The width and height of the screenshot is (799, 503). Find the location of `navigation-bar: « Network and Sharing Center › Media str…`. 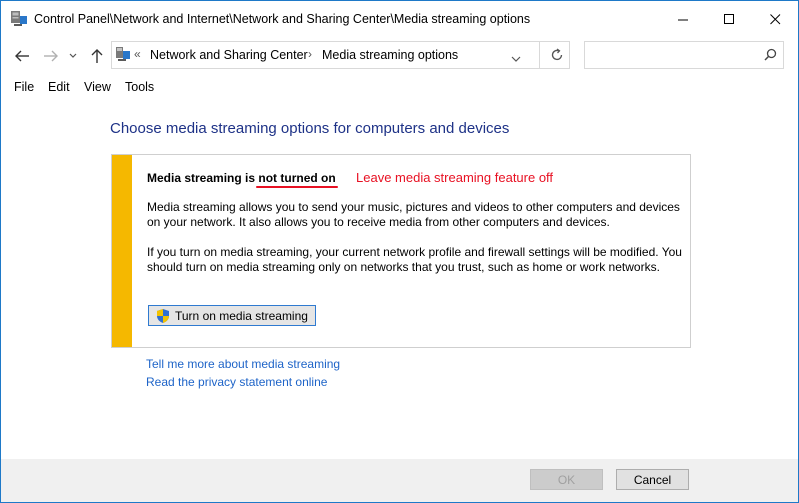

navigation-bar: « Network and Sharing Center › Media str… is located at coordinates (399, 55).